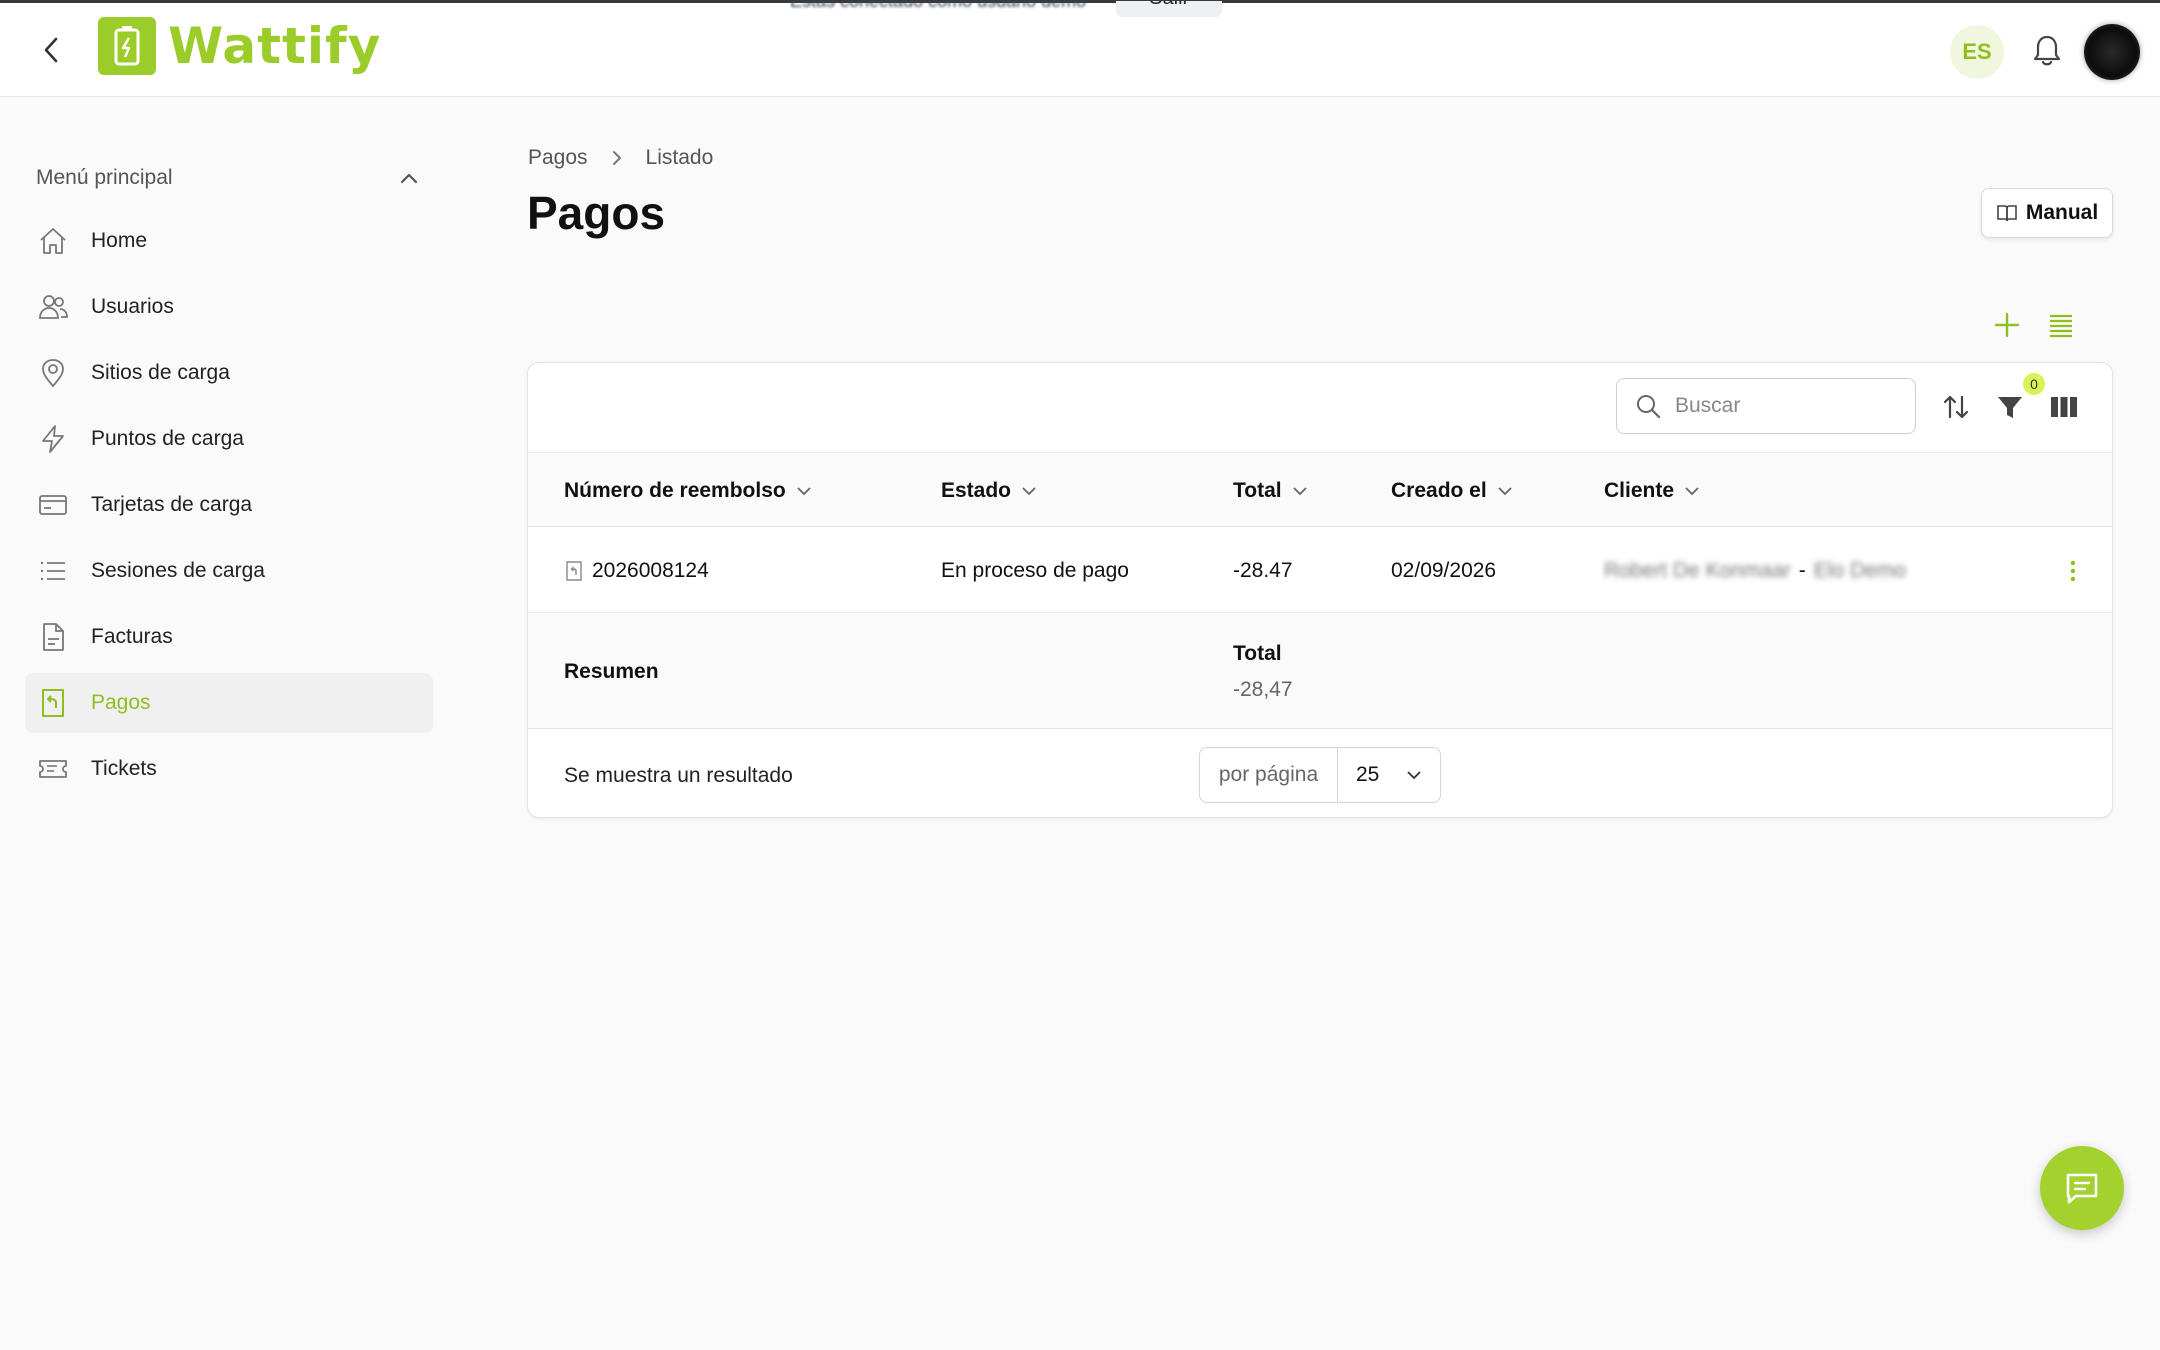 This screenshot has width=2160, height=1350. What do you see at coordinates (679, 157) in the screenshot?
I see `breadcrumb-current: Listado` at bounding box center [679, 157].